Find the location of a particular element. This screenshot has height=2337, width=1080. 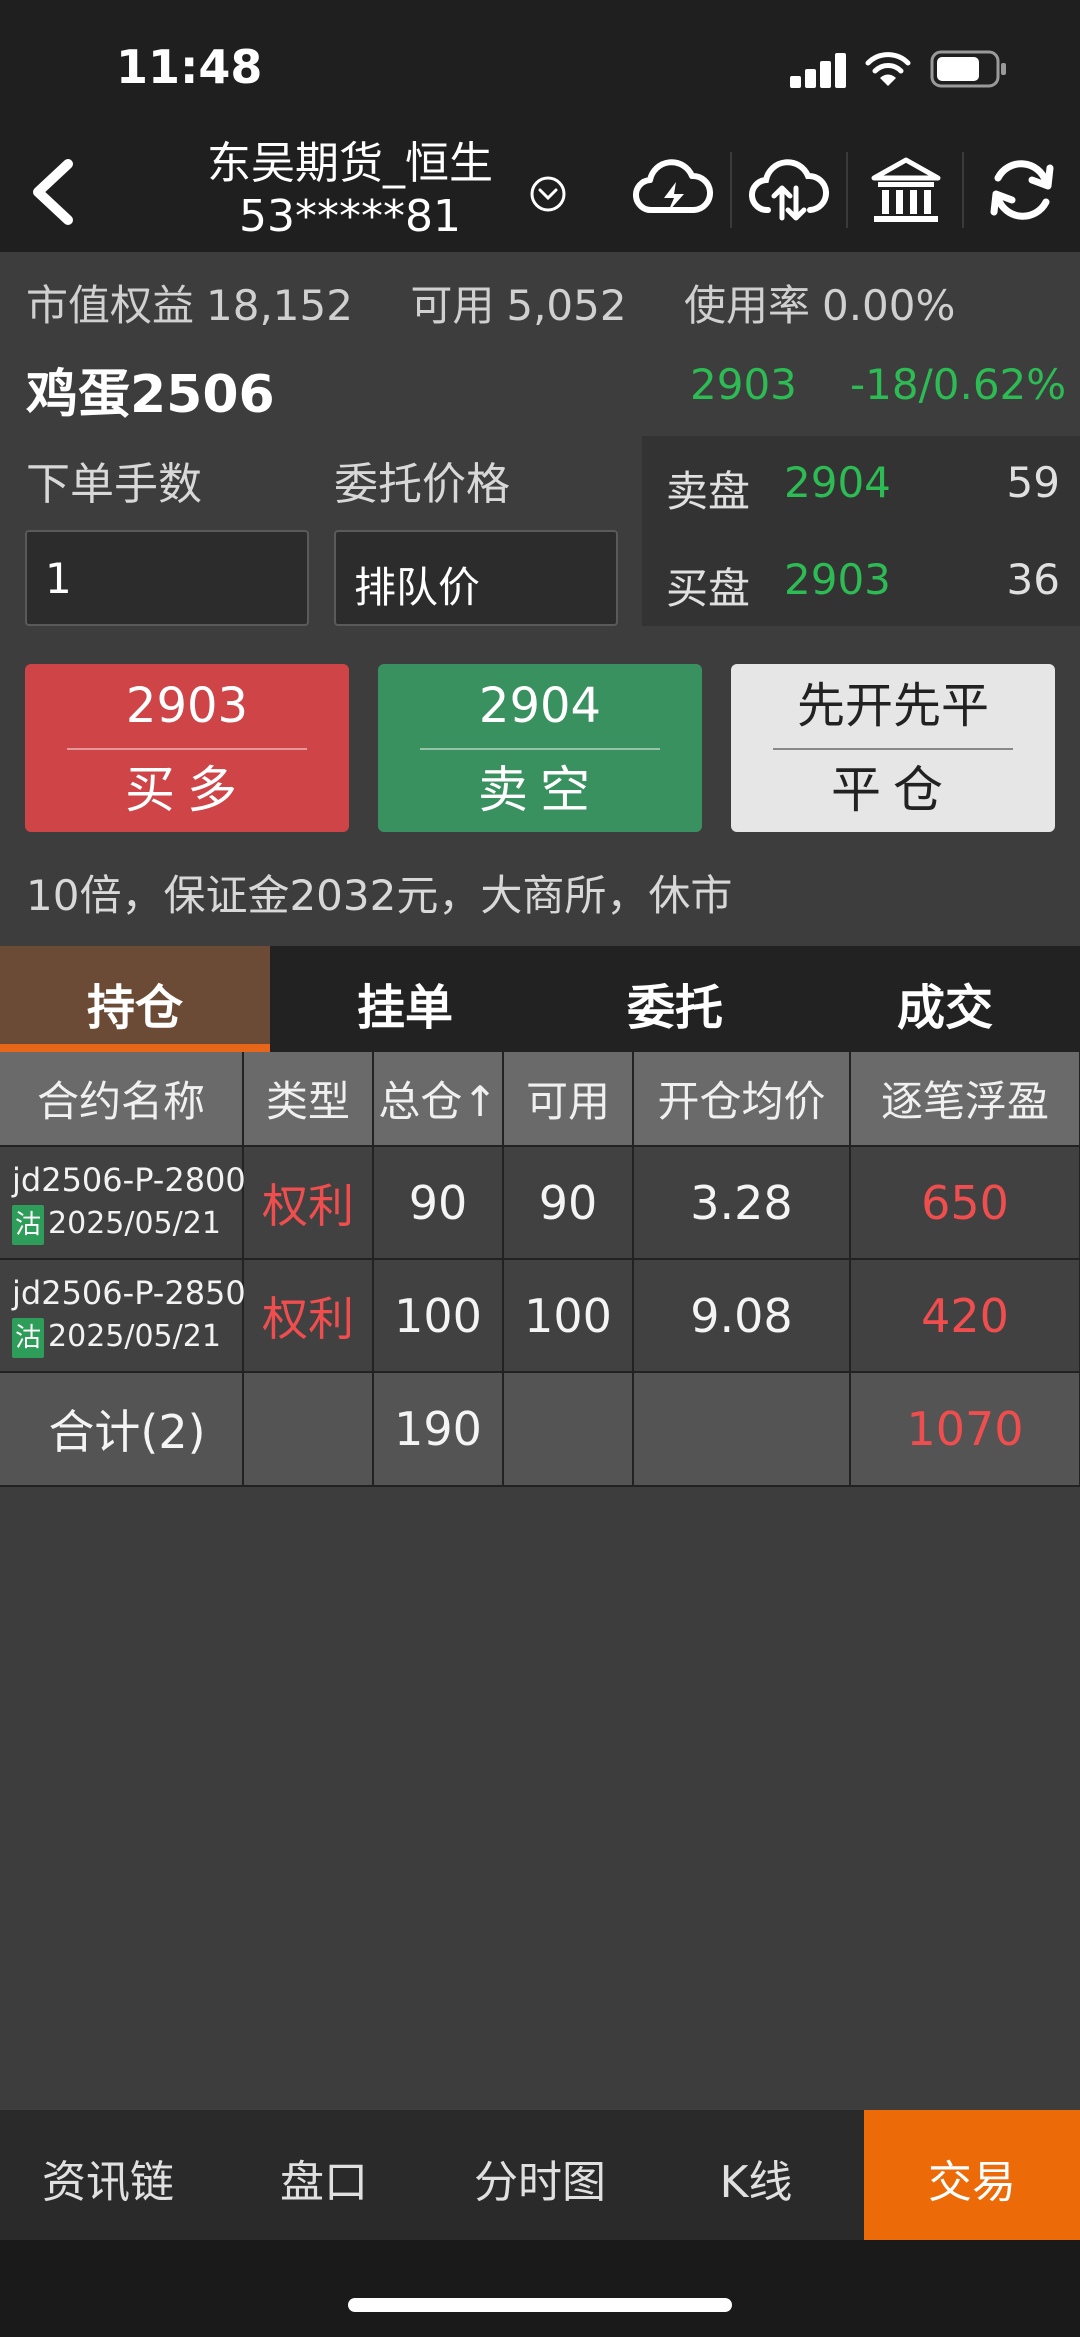

back-icon is located at coordinates (55, 192).